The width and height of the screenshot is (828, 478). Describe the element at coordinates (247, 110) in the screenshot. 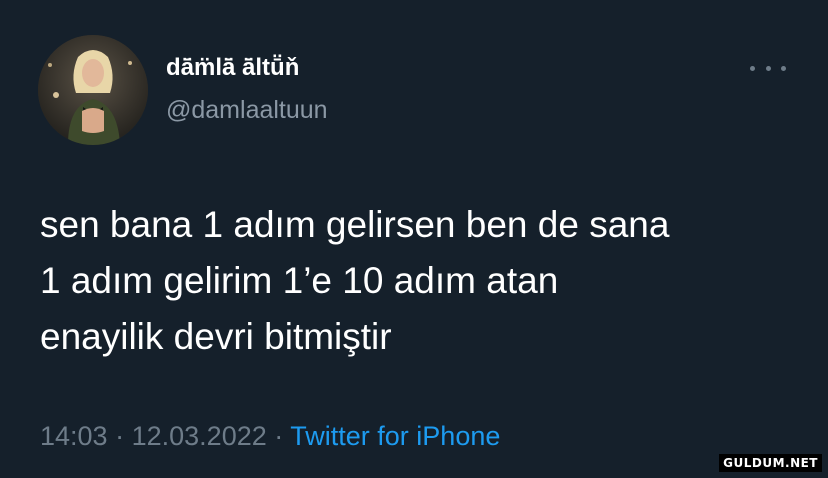

I see `user-handle: @damlaaltuun` at that location.